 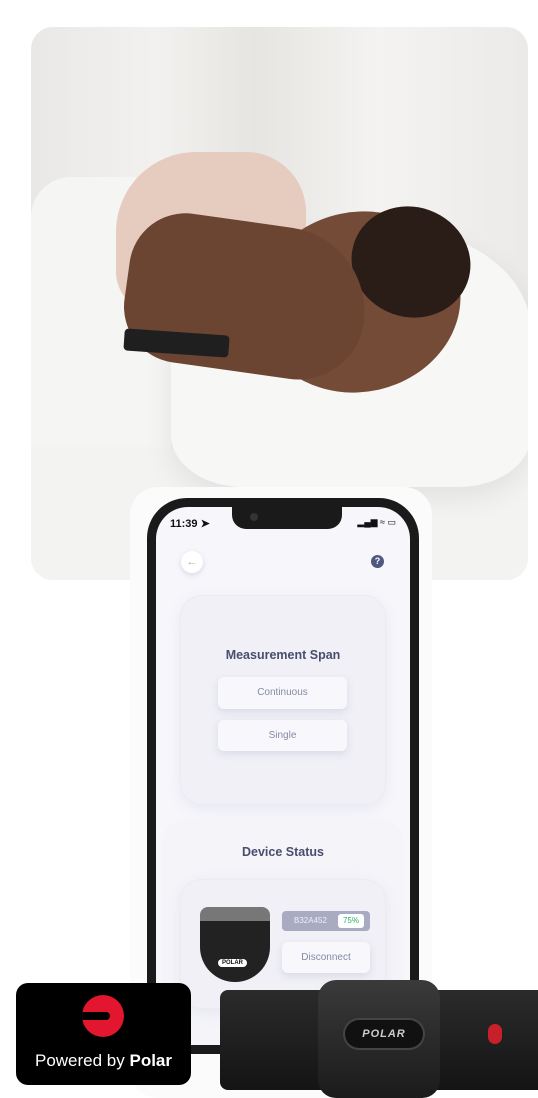 I want to click on device-id-badge: B32A452 75%, so click(x=326, y=921).